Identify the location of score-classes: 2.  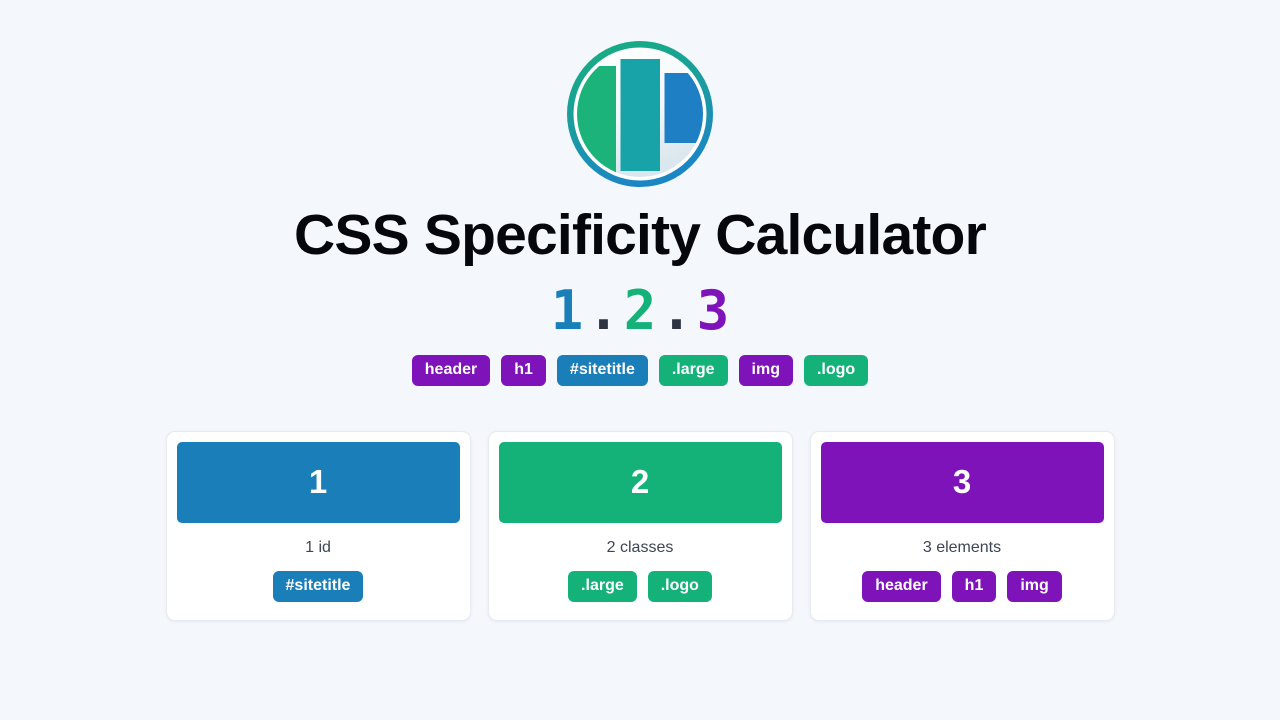
(640, 310).